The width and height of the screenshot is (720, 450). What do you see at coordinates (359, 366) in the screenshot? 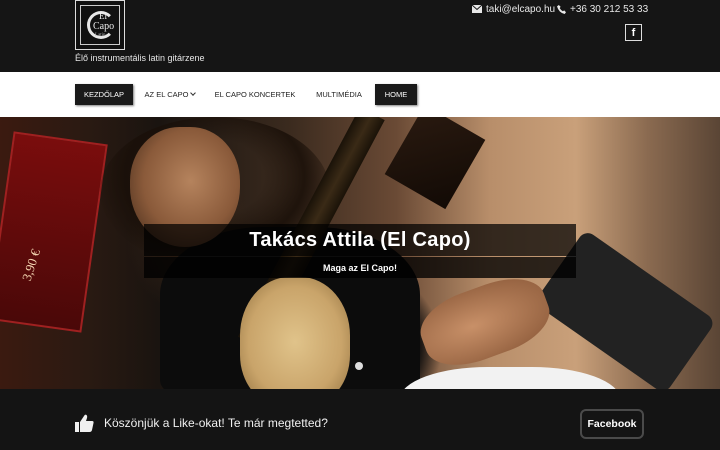
I see `slider-dot` at bounding box center [359, 366].